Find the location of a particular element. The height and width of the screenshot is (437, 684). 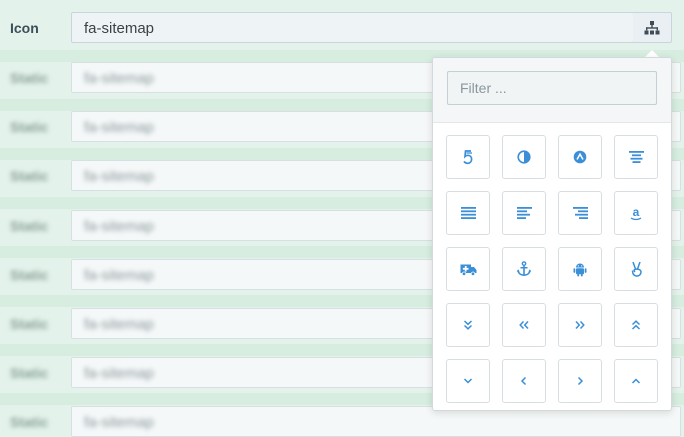

svg-text: a is located at coordinates (636, 212).